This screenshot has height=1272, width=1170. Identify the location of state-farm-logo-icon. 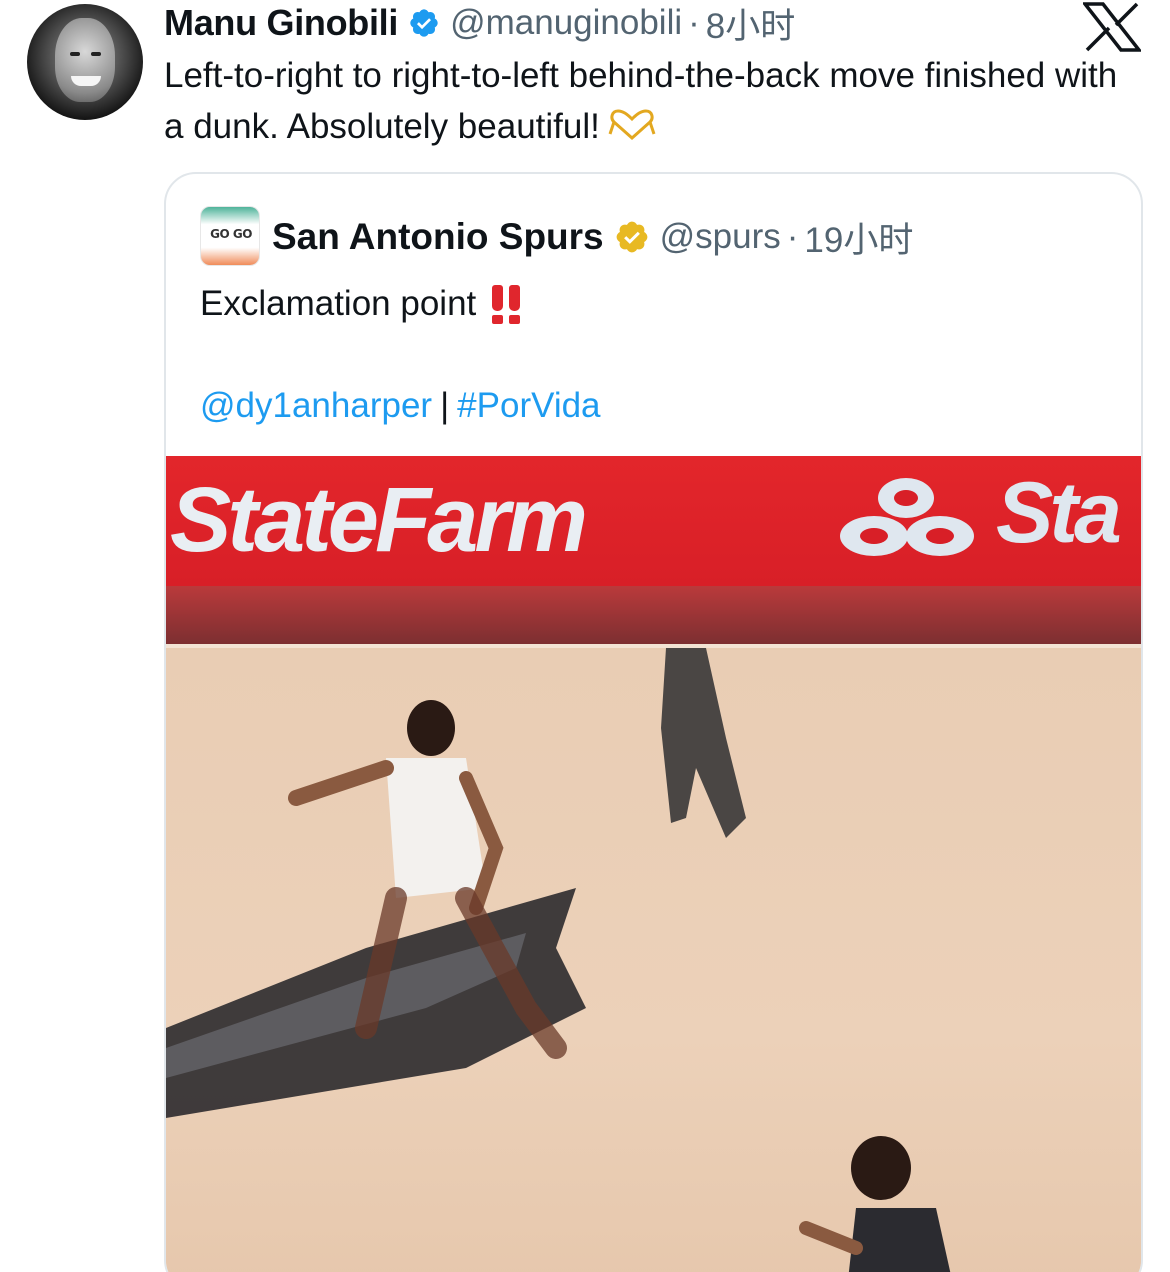
(907, 517).